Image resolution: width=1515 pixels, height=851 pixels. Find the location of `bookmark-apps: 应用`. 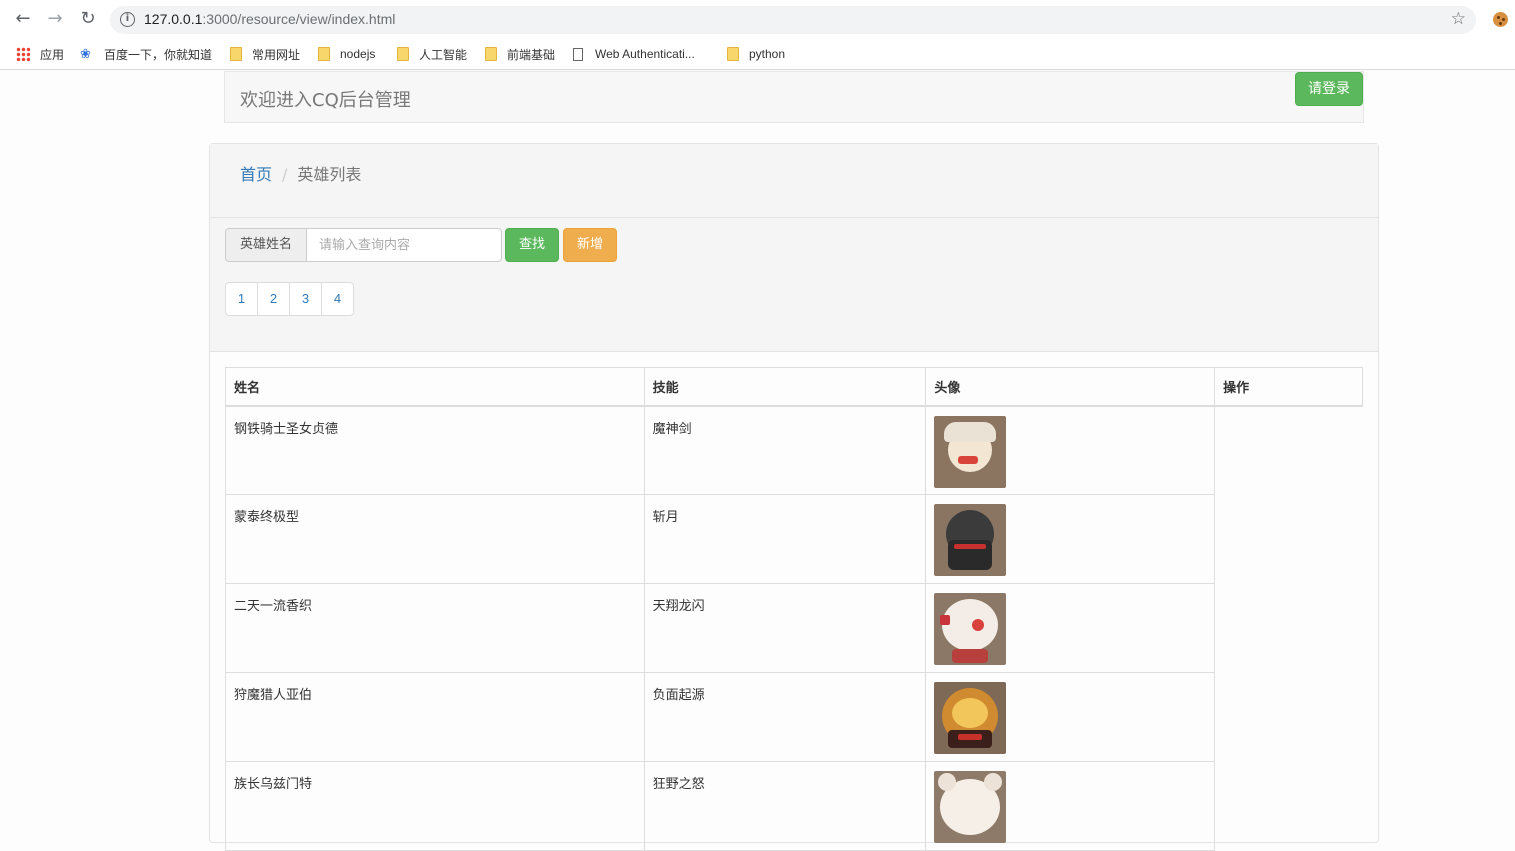

bookmark-apps: 应用 is located at coordinates (40, 54).